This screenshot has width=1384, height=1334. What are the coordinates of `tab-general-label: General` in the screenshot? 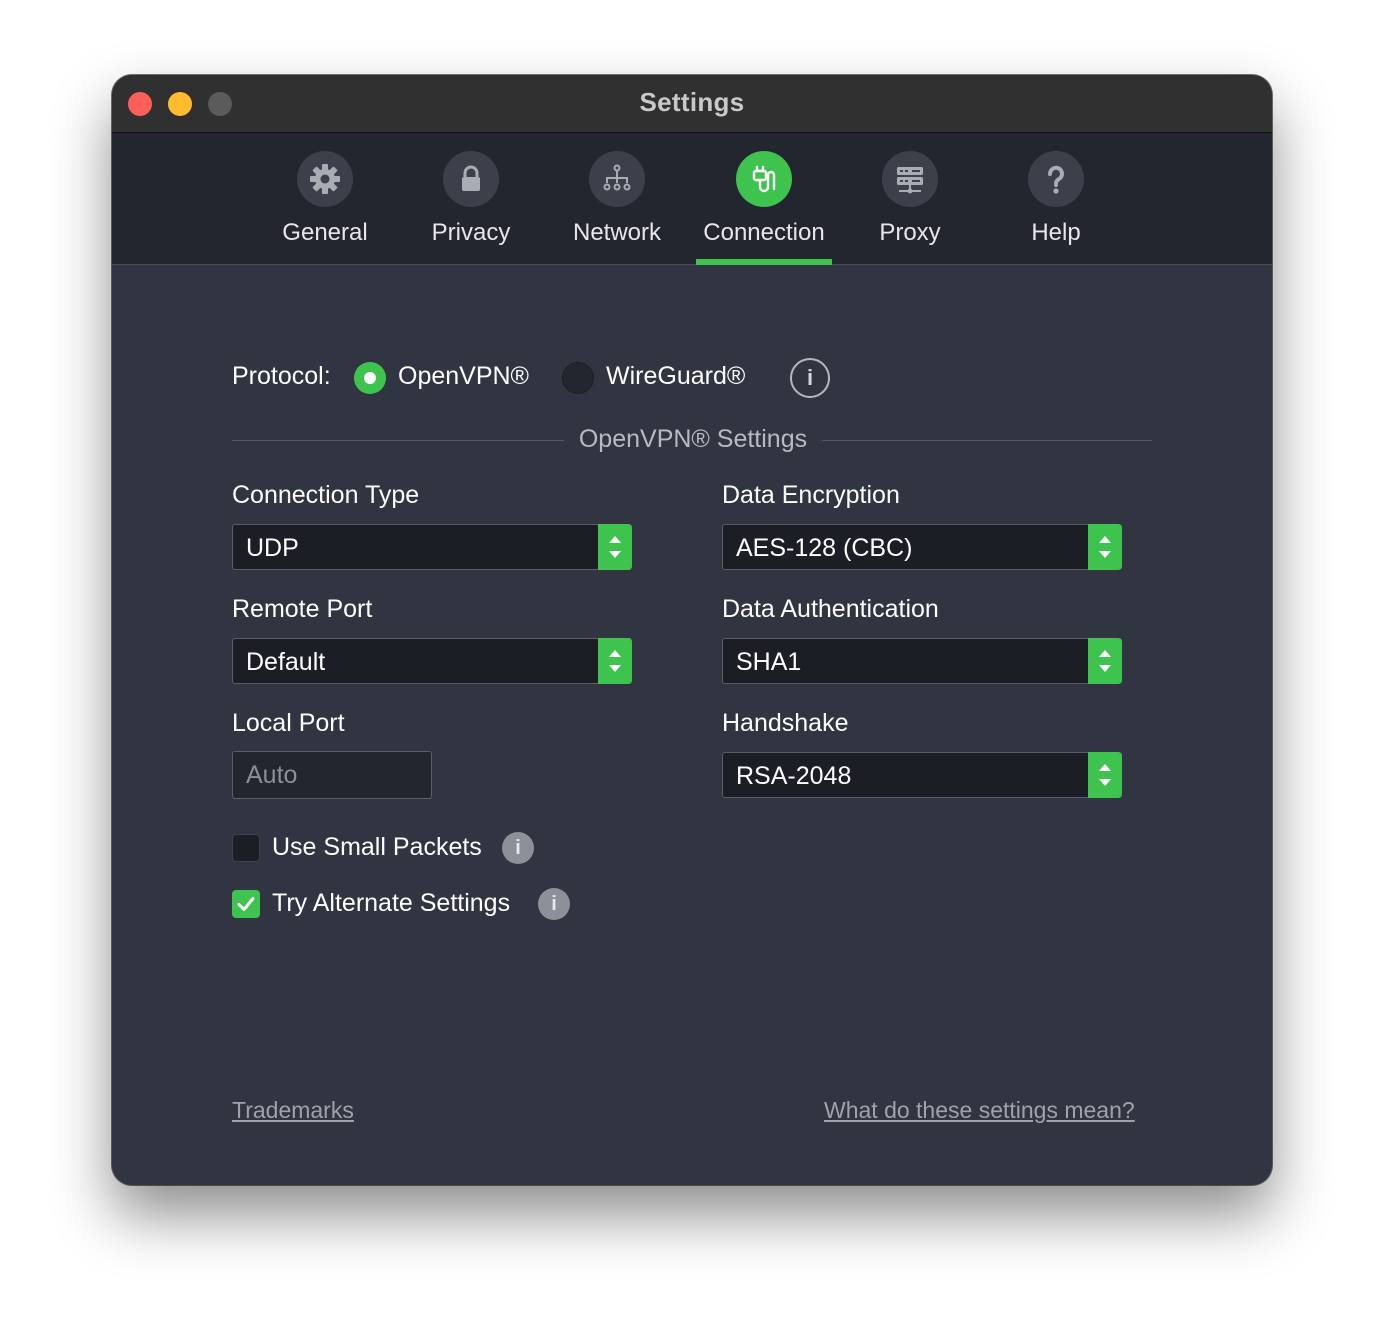 It's located at (325, 232).